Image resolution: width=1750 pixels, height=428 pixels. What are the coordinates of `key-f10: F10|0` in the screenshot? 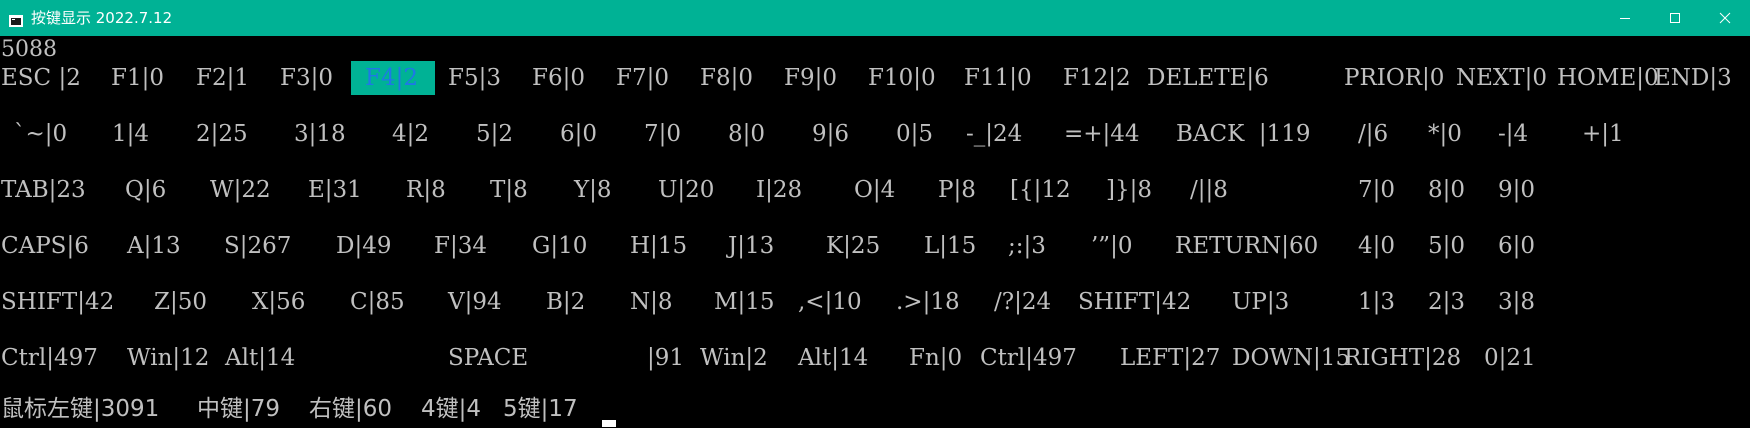 It's located at (902, 78).